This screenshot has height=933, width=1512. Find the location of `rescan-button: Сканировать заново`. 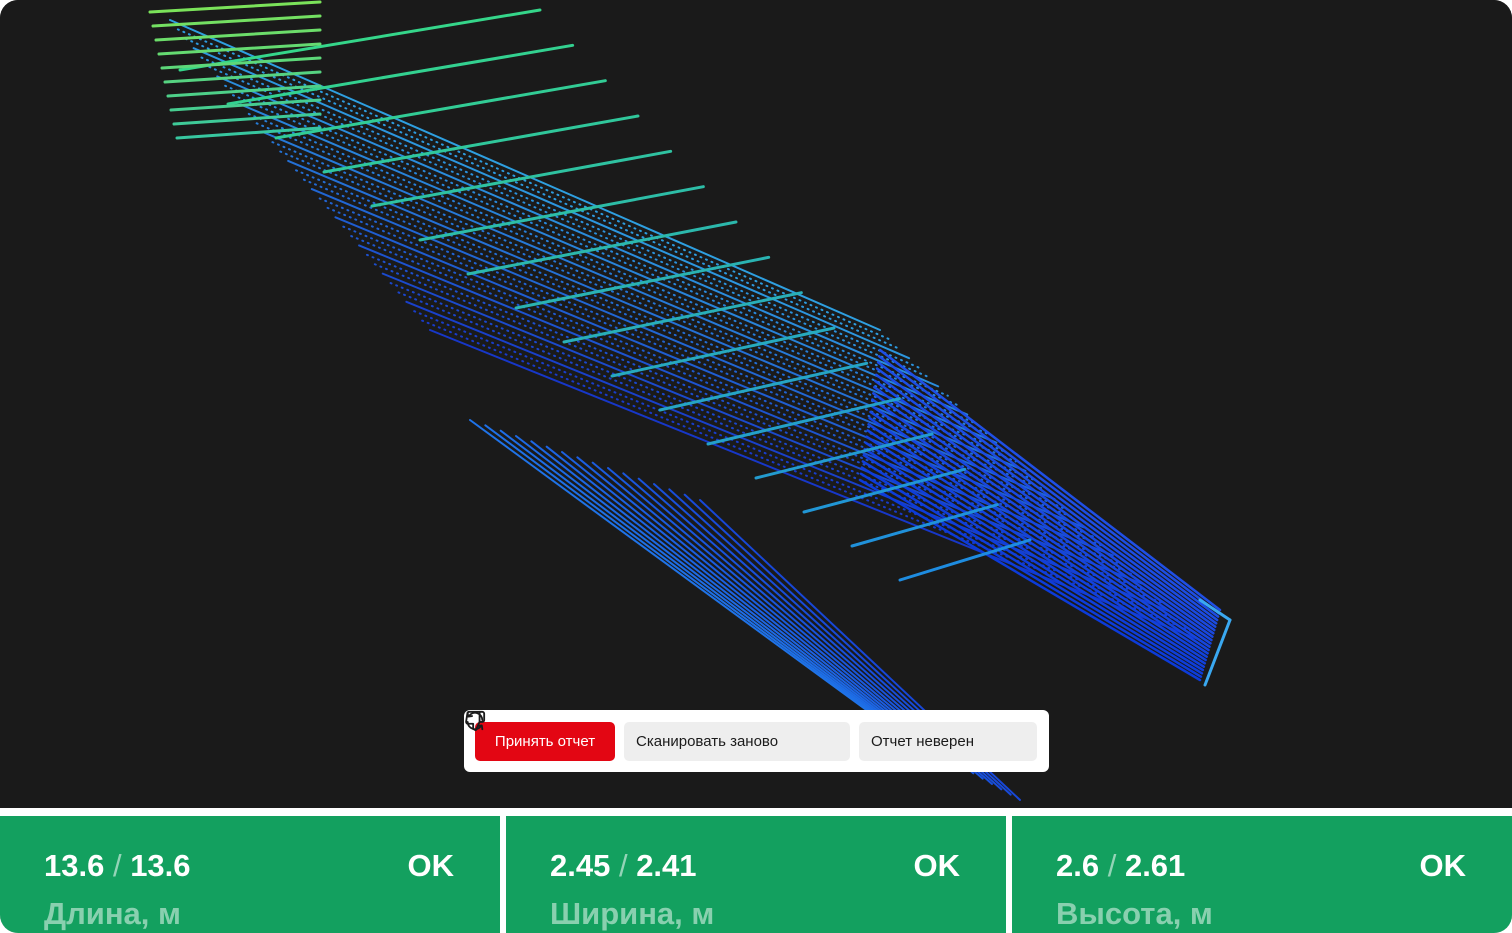

rescan-button: Сканировать заново is located at coordinates (658, 736).